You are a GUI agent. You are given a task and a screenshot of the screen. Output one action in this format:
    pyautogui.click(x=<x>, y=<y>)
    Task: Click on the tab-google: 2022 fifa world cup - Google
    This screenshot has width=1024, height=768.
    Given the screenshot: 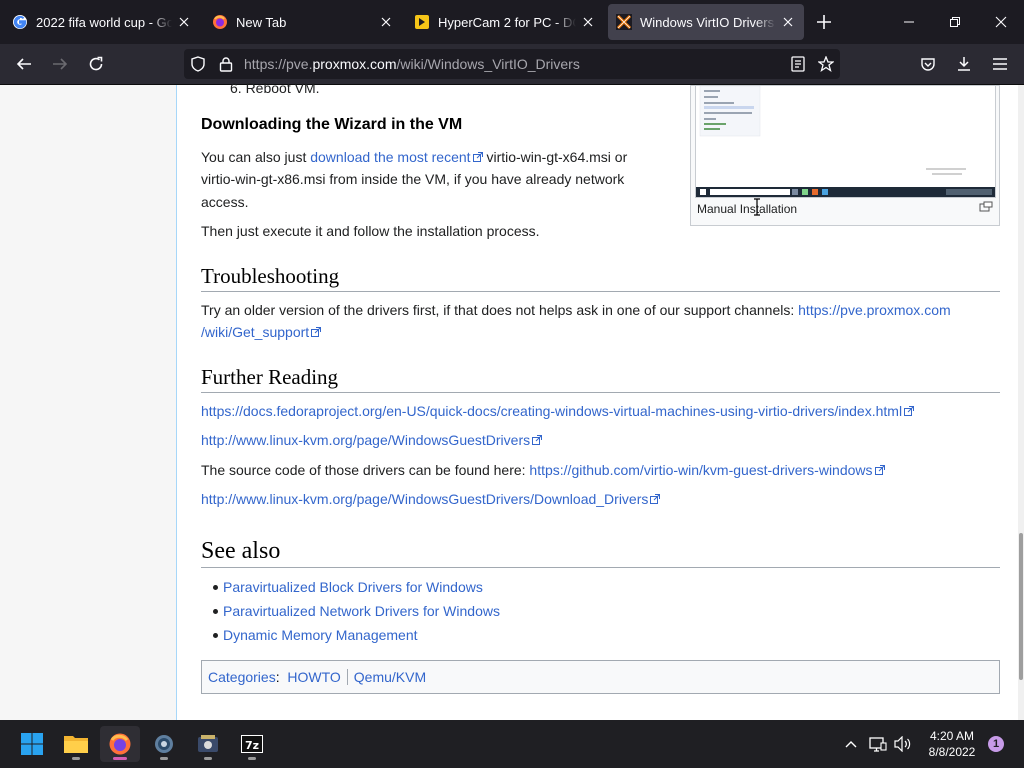 What is the action you would take?
    pyautogui.click(x=102, y=22)
    